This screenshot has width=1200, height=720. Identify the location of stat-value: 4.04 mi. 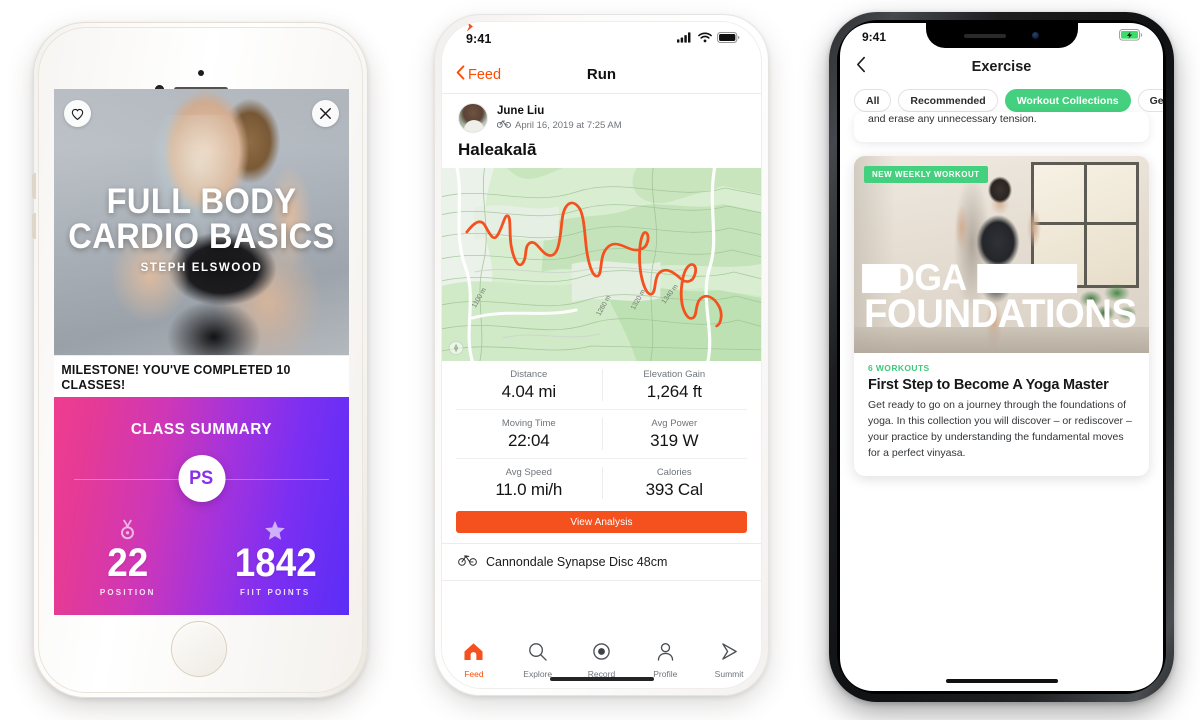
(529, 391).